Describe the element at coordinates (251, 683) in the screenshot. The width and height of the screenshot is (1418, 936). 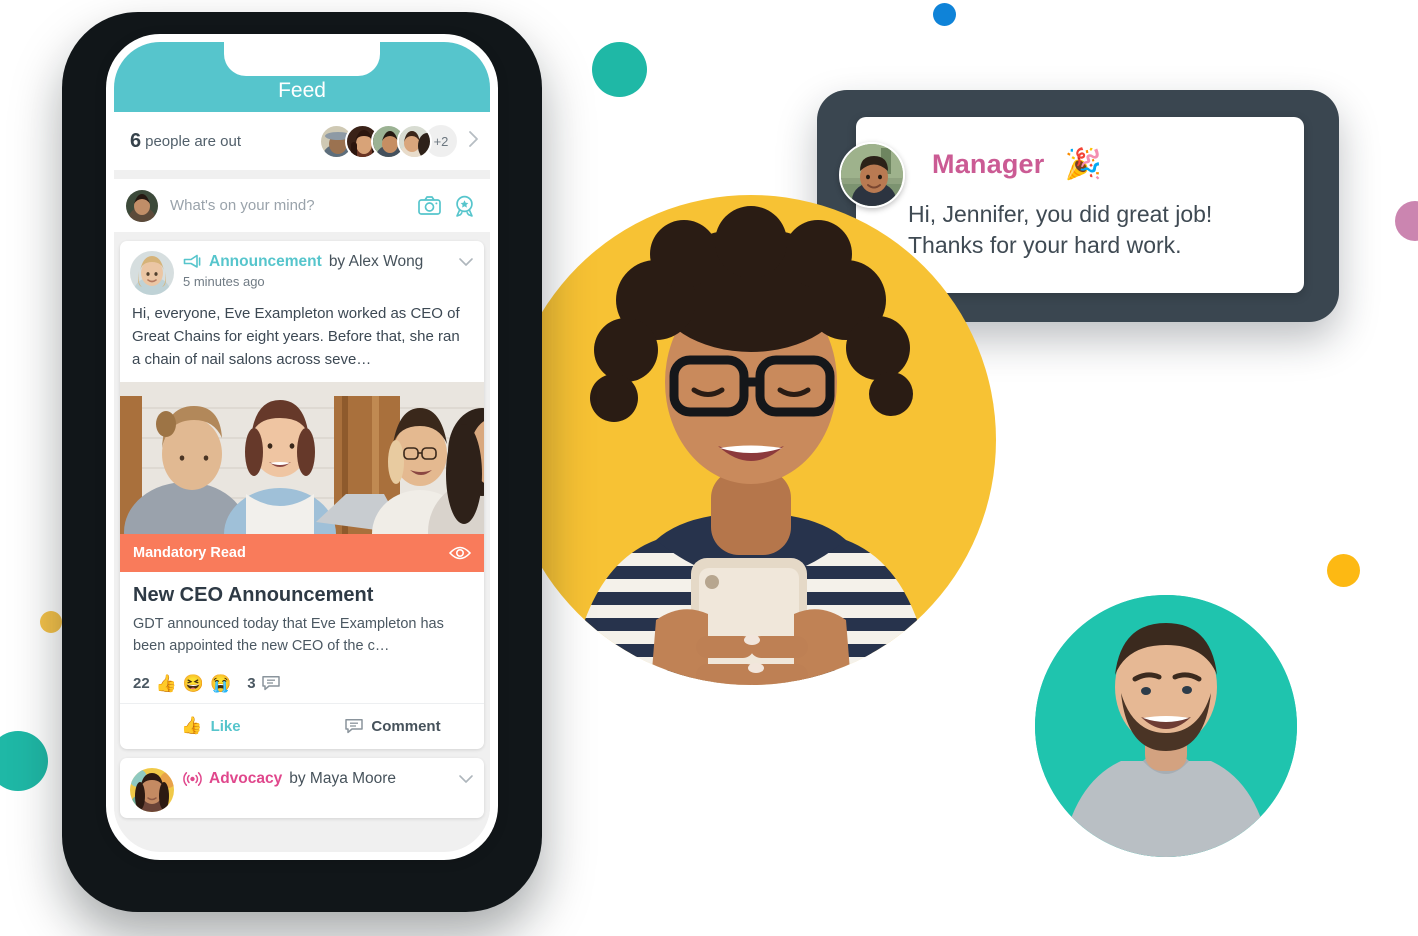
I see `comment-count: 3` at that location.